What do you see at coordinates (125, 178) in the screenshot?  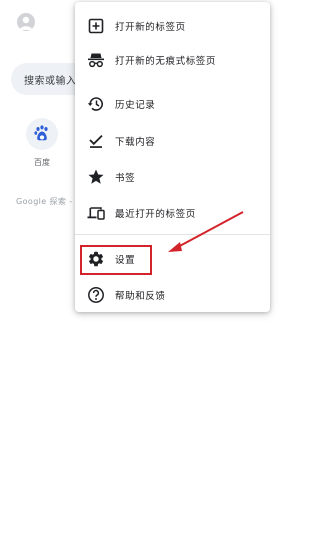 I see `menu-item-label: 书签` at bounding box center [125, 178].